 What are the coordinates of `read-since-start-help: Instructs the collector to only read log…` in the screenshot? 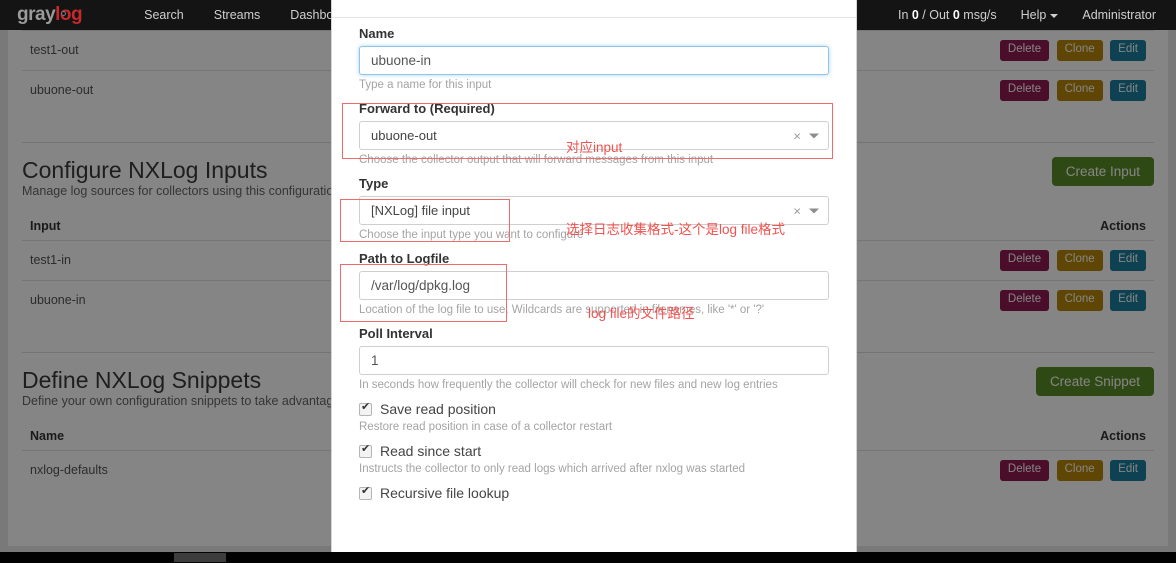 It's located at (552, 469).